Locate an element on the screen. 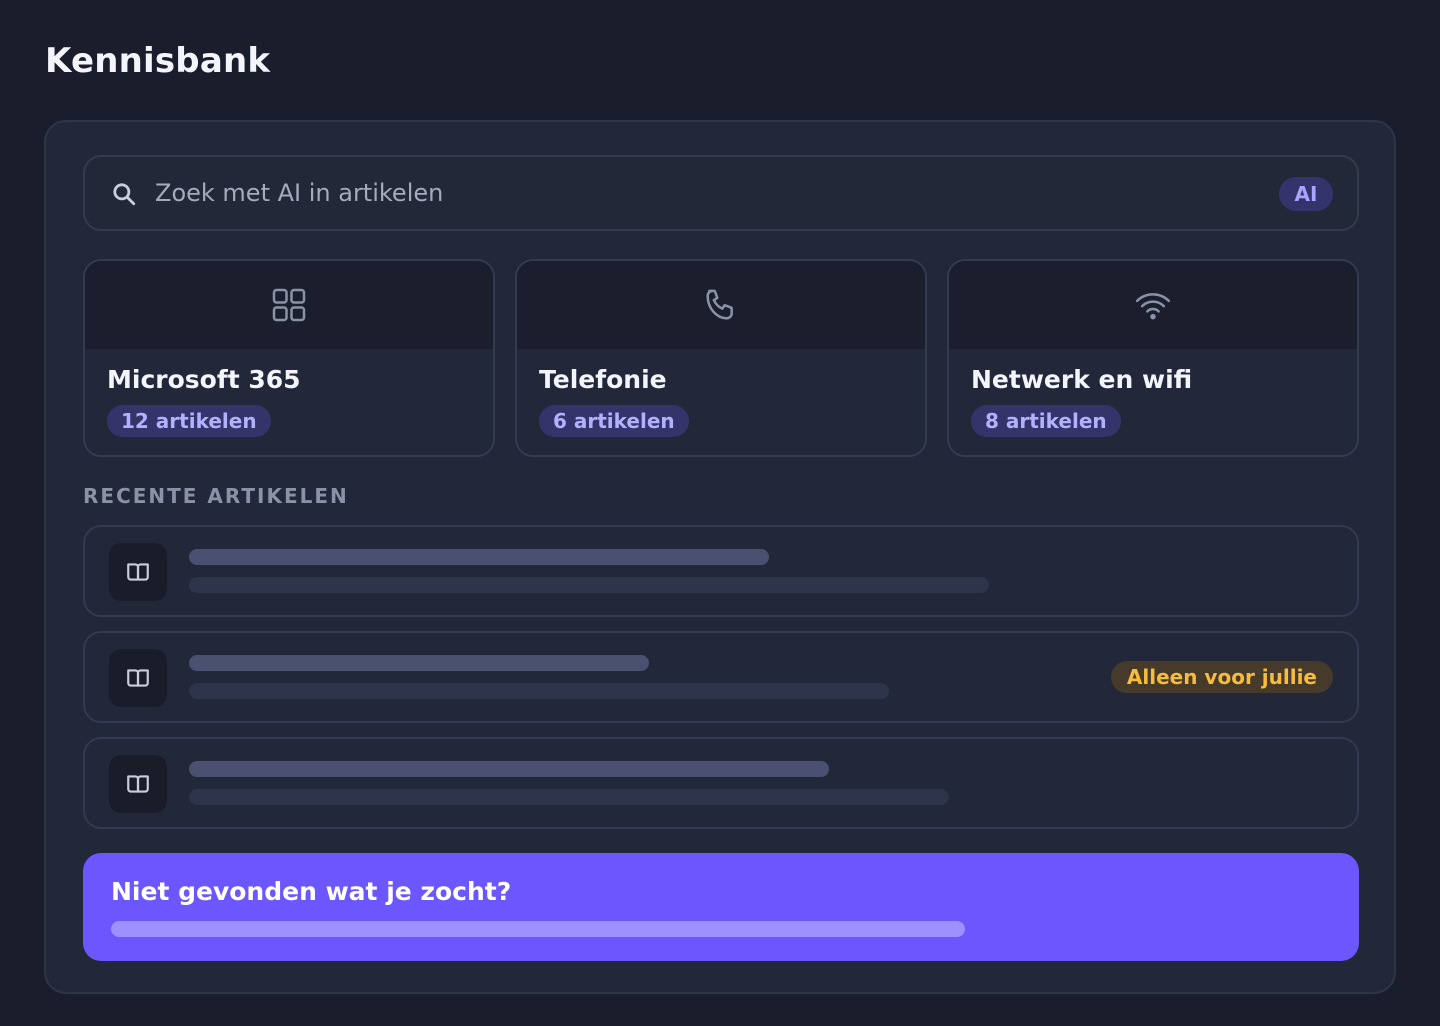 This screenshot has width=1440, height=1026. category-article-count: 12 artikelen is located at coordinates (189, 421).